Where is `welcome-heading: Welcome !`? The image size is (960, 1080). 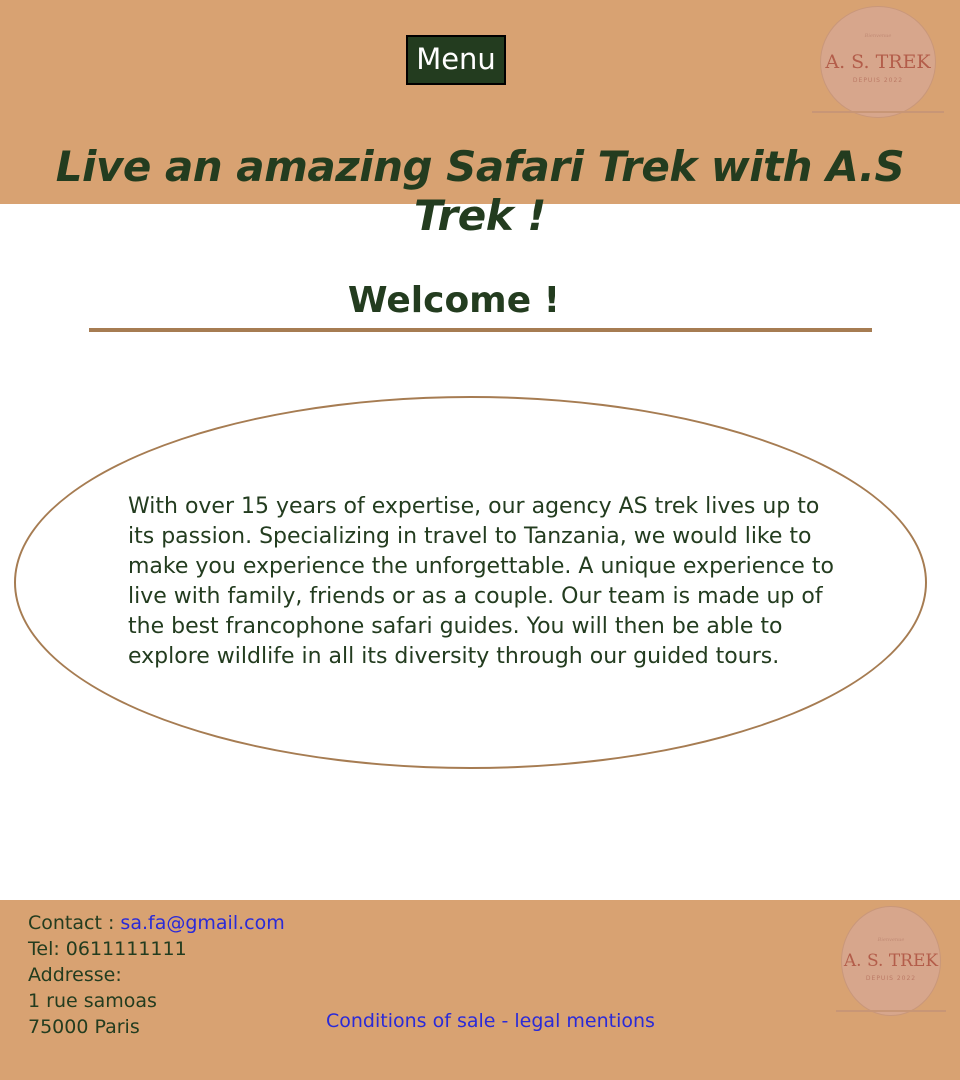
welcome-heading: Welcome ! is located at coordinates (454, 300).